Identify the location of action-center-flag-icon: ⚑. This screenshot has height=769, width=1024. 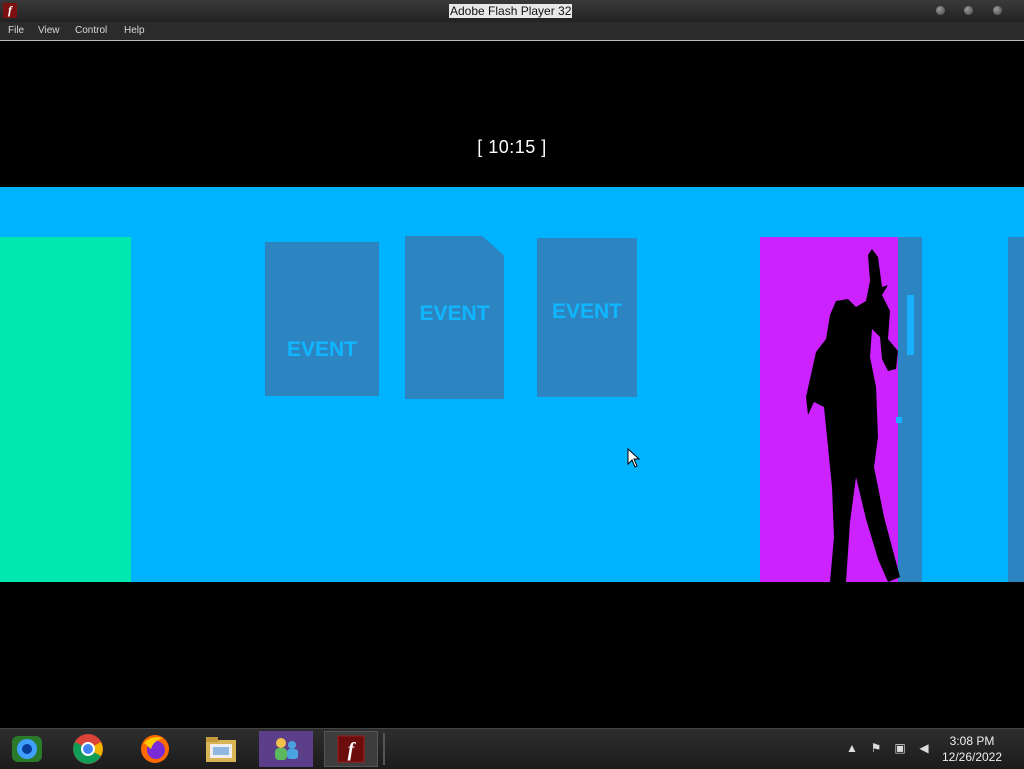
(876, 748).